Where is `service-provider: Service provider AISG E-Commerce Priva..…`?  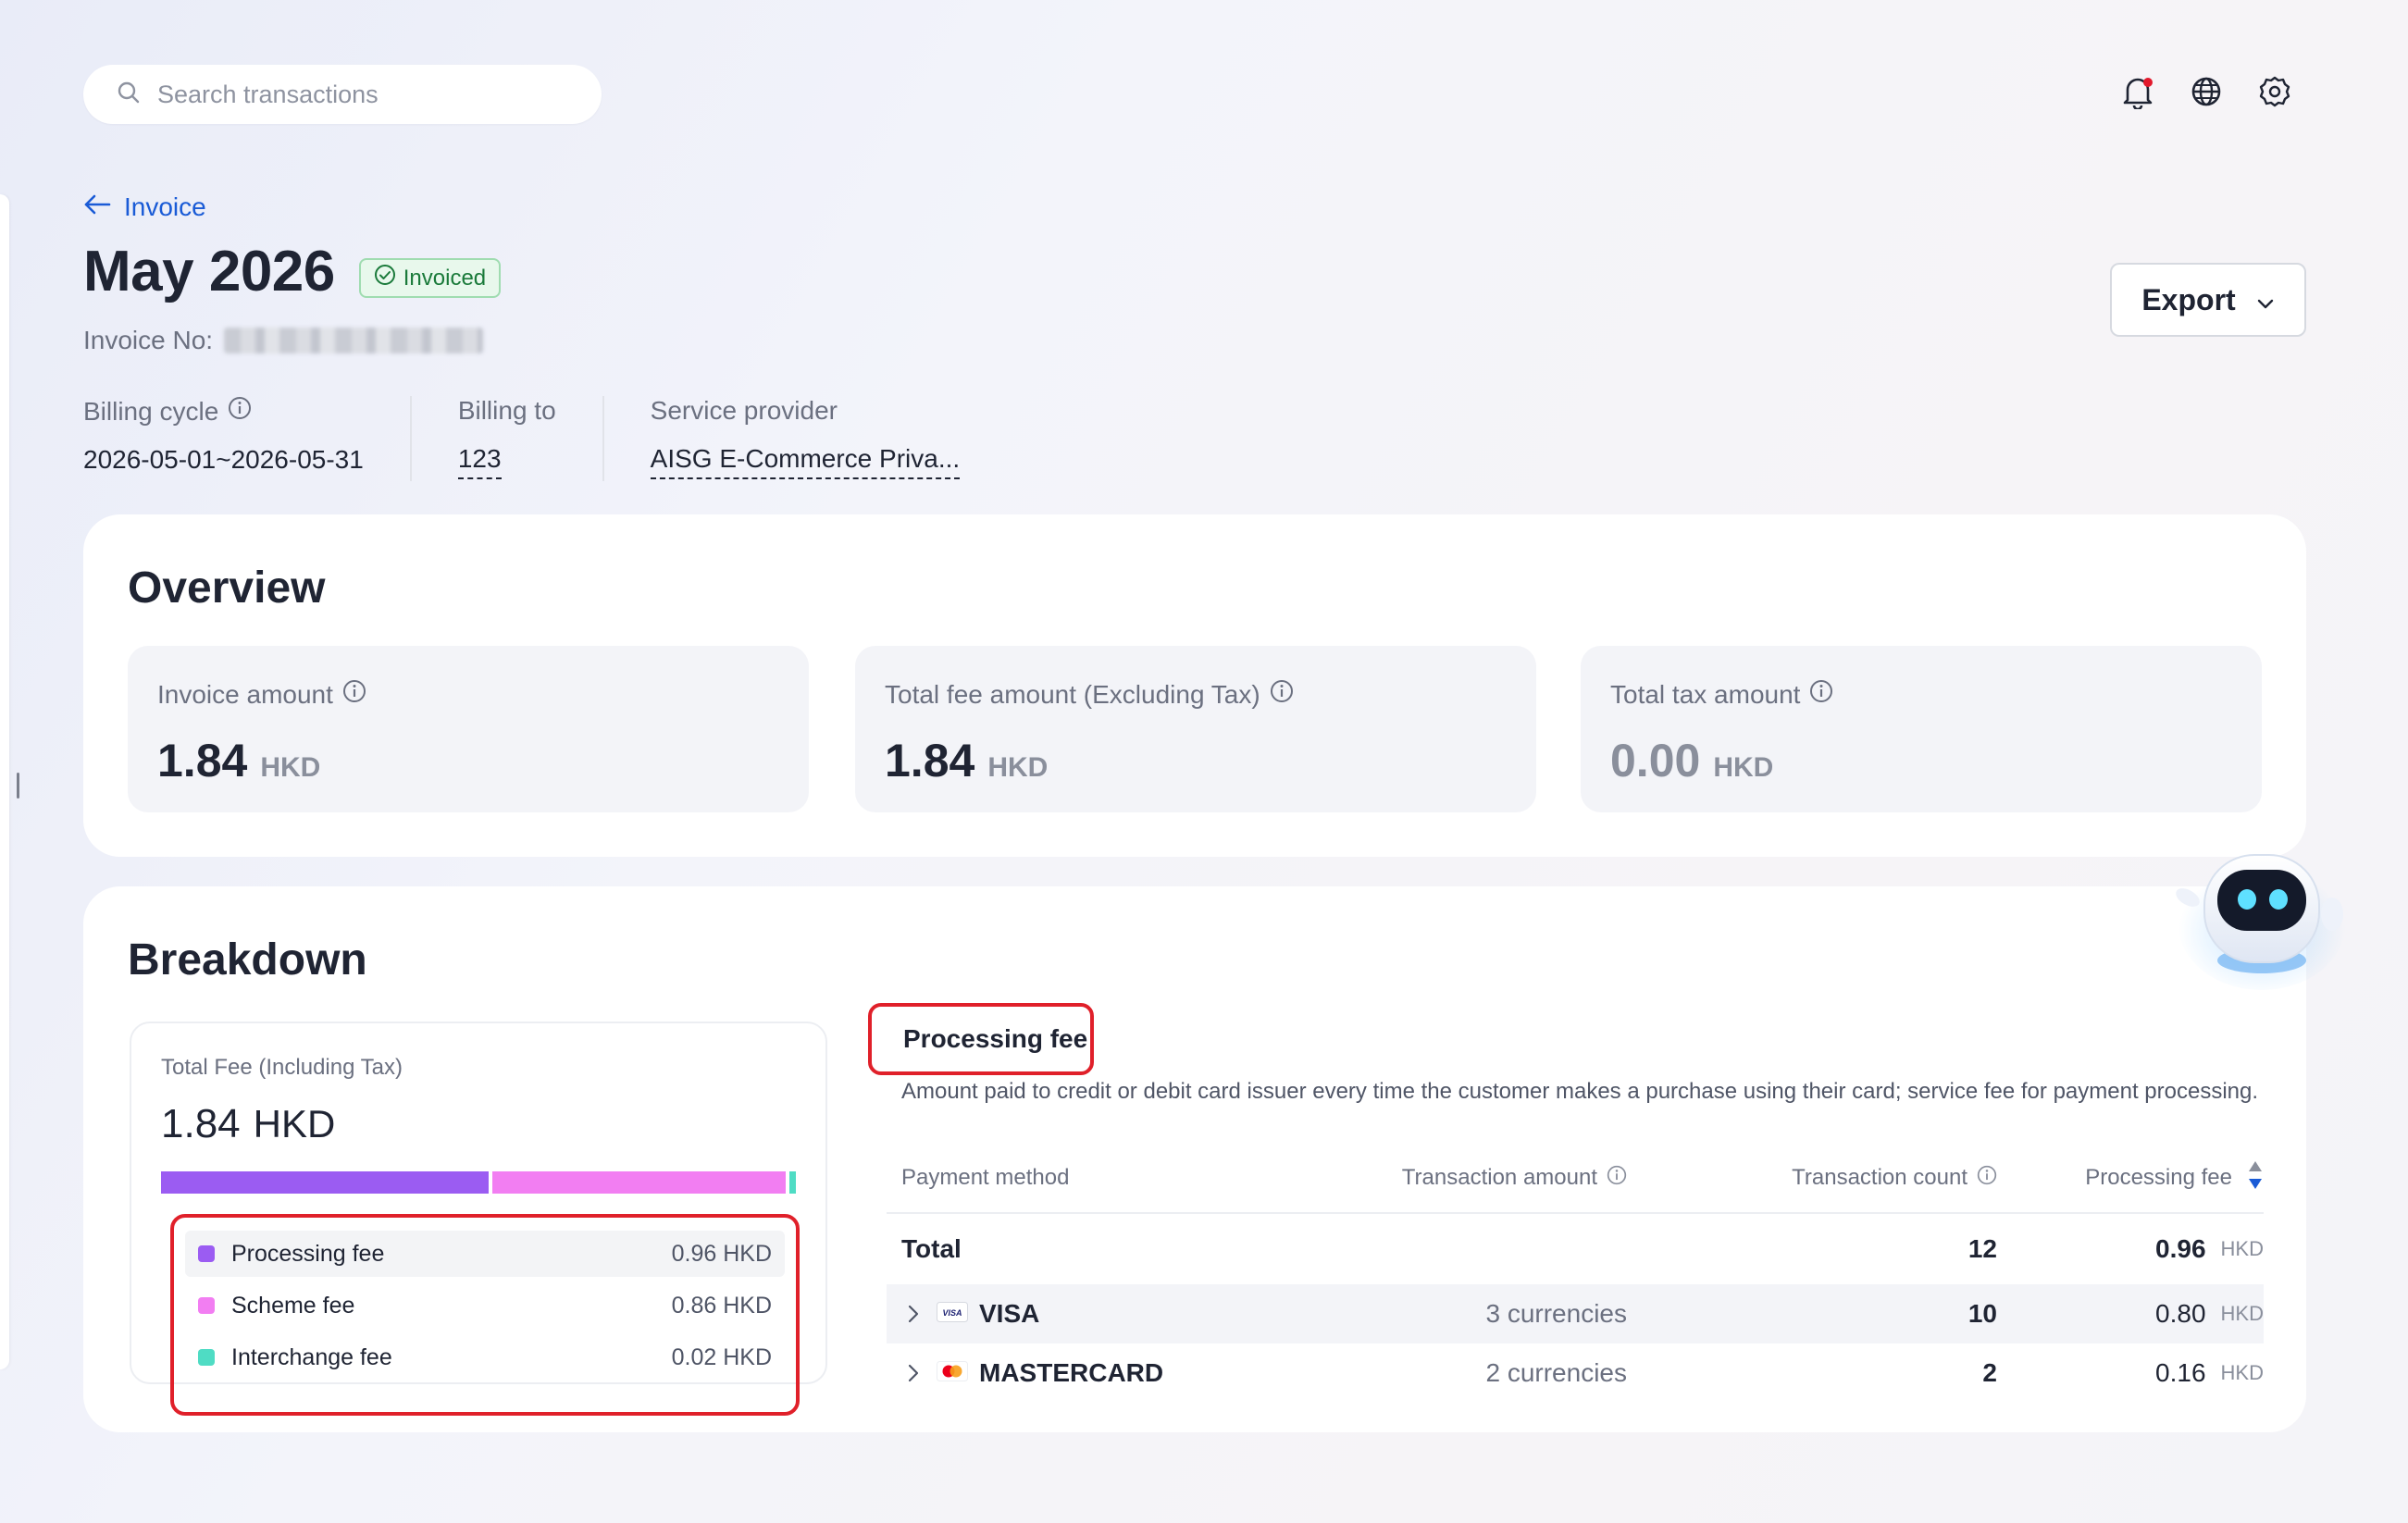 service-provider: Service provider AISG E-Commerce Priva..… is located at coordinates (828, 438).